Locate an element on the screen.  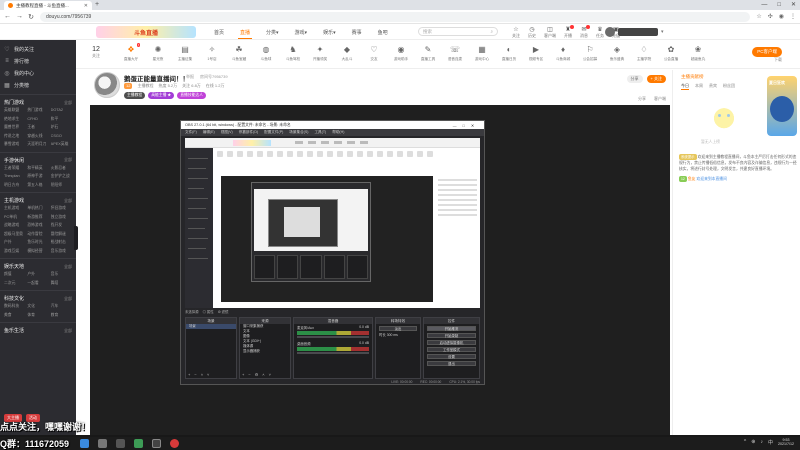
nav-live: 直播 is located at coordinates (245, 33).